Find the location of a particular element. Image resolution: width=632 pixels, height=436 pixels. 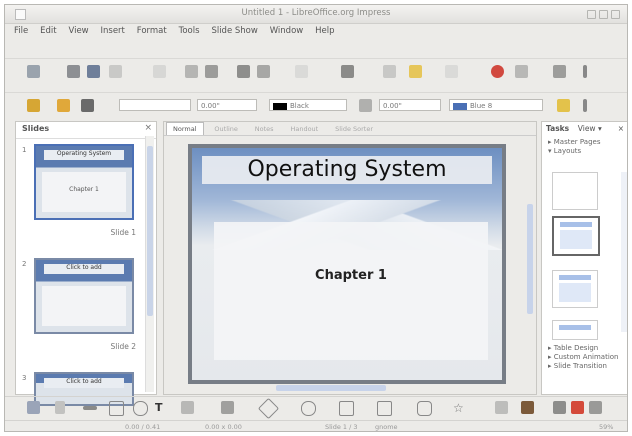

tasks-view-menu: View ▾ is located at coordinates (590, 128).